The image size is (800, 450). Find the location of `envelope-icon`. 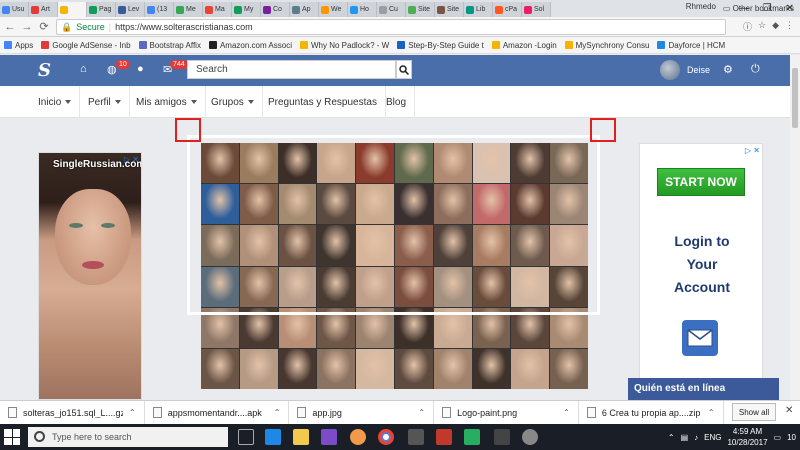

envelope-icon is located at coordinates (700, 338).